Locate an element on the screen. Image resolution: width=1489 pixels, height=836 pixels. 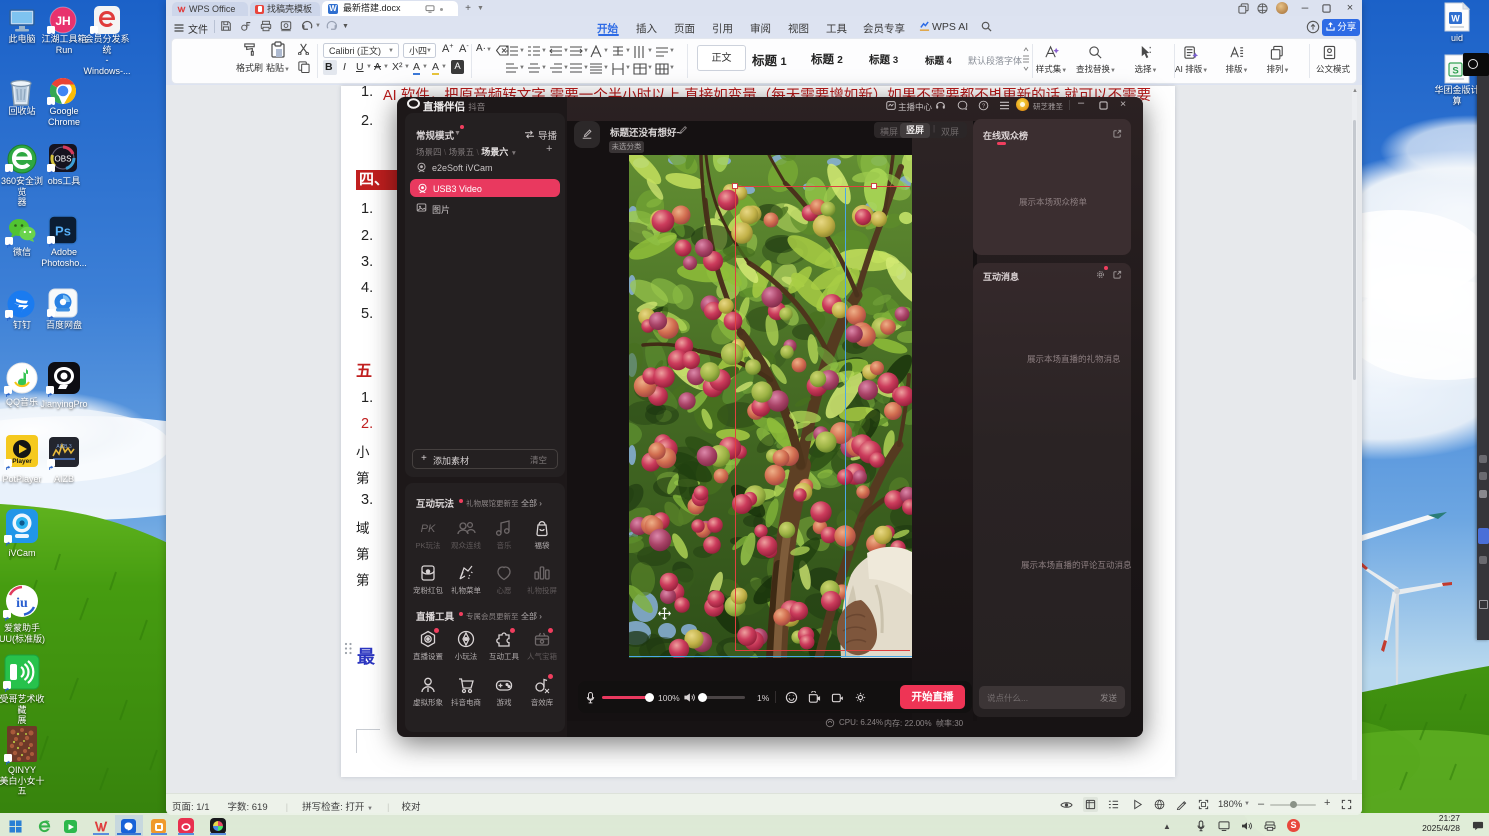
svg-text: JH is located at coordinates (62, 21).